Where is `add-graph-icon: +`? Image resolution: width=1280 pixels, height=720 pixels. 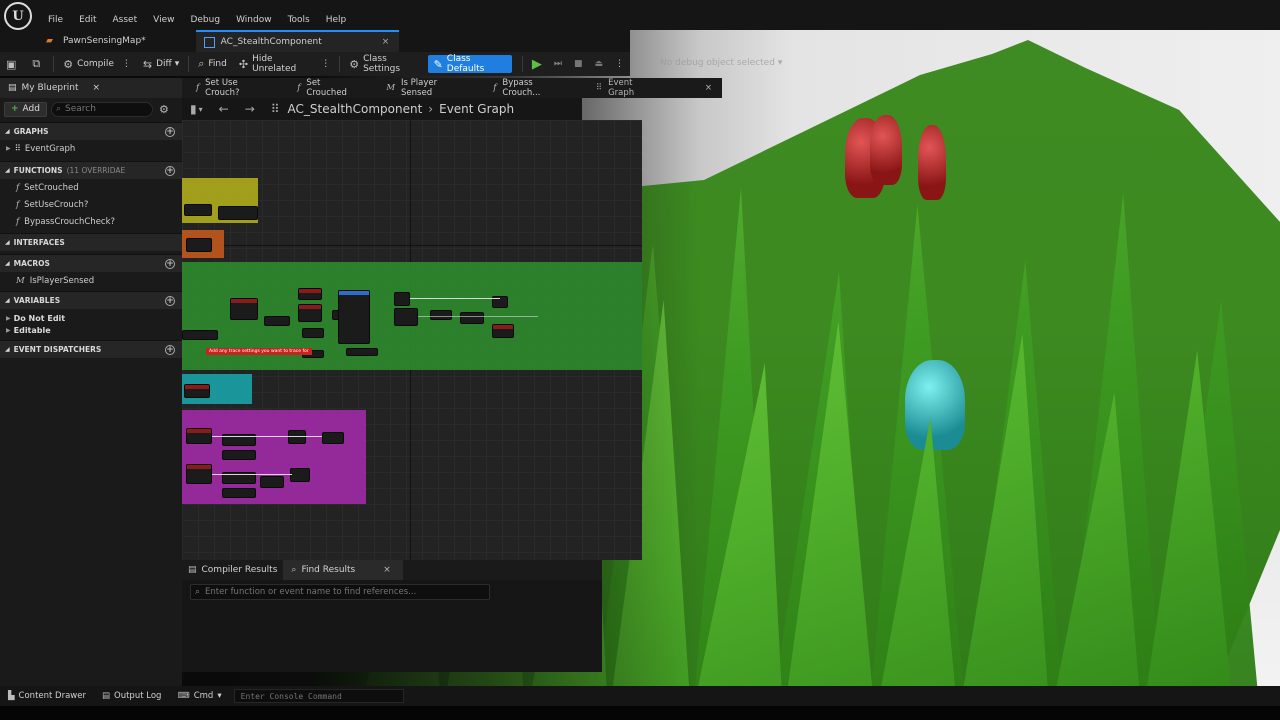
add-graph-icon: + is located at coordinates (170, 131).